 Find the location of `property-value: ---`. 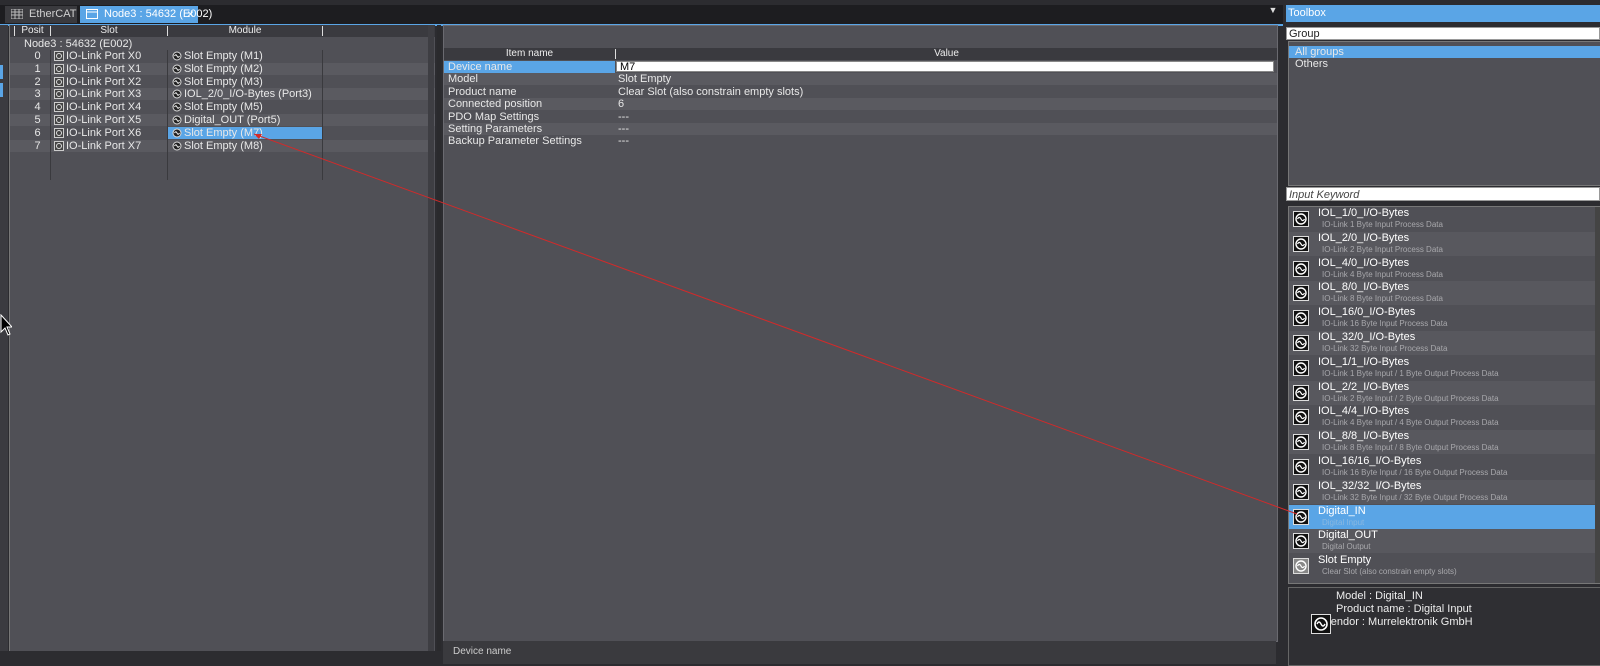

property-value: --- is located at coordinates (623, 116).